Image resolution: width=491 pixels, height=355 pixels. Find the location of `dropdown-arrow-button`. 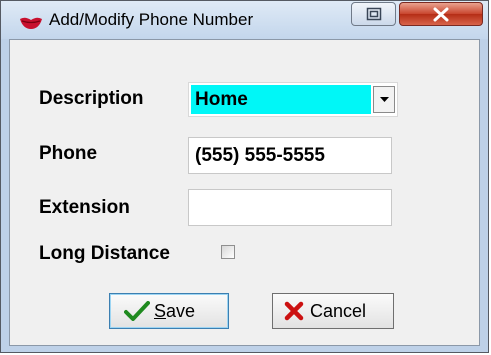

dropdown-arrow-button is located at coordinates (384, 99).